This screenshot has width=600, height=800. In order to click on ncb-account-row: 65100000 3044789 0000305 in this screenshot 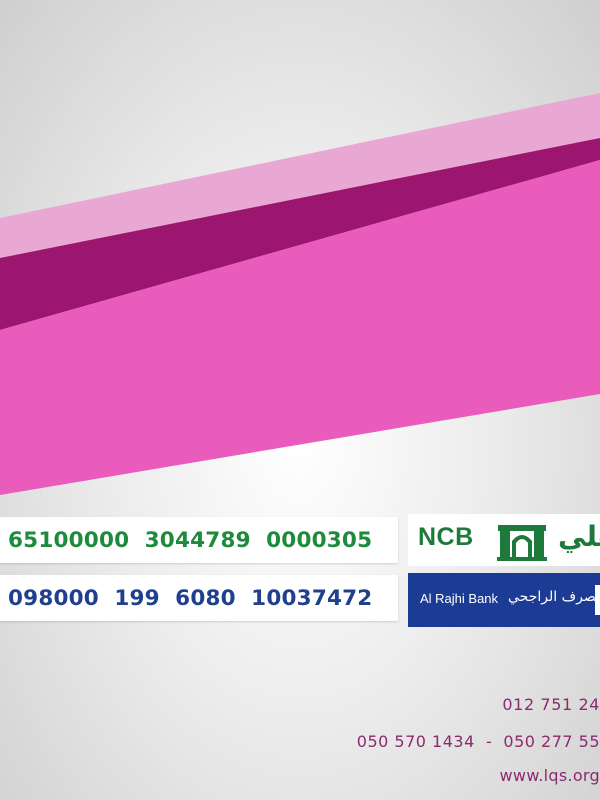, I will do `click(199, 540)`.